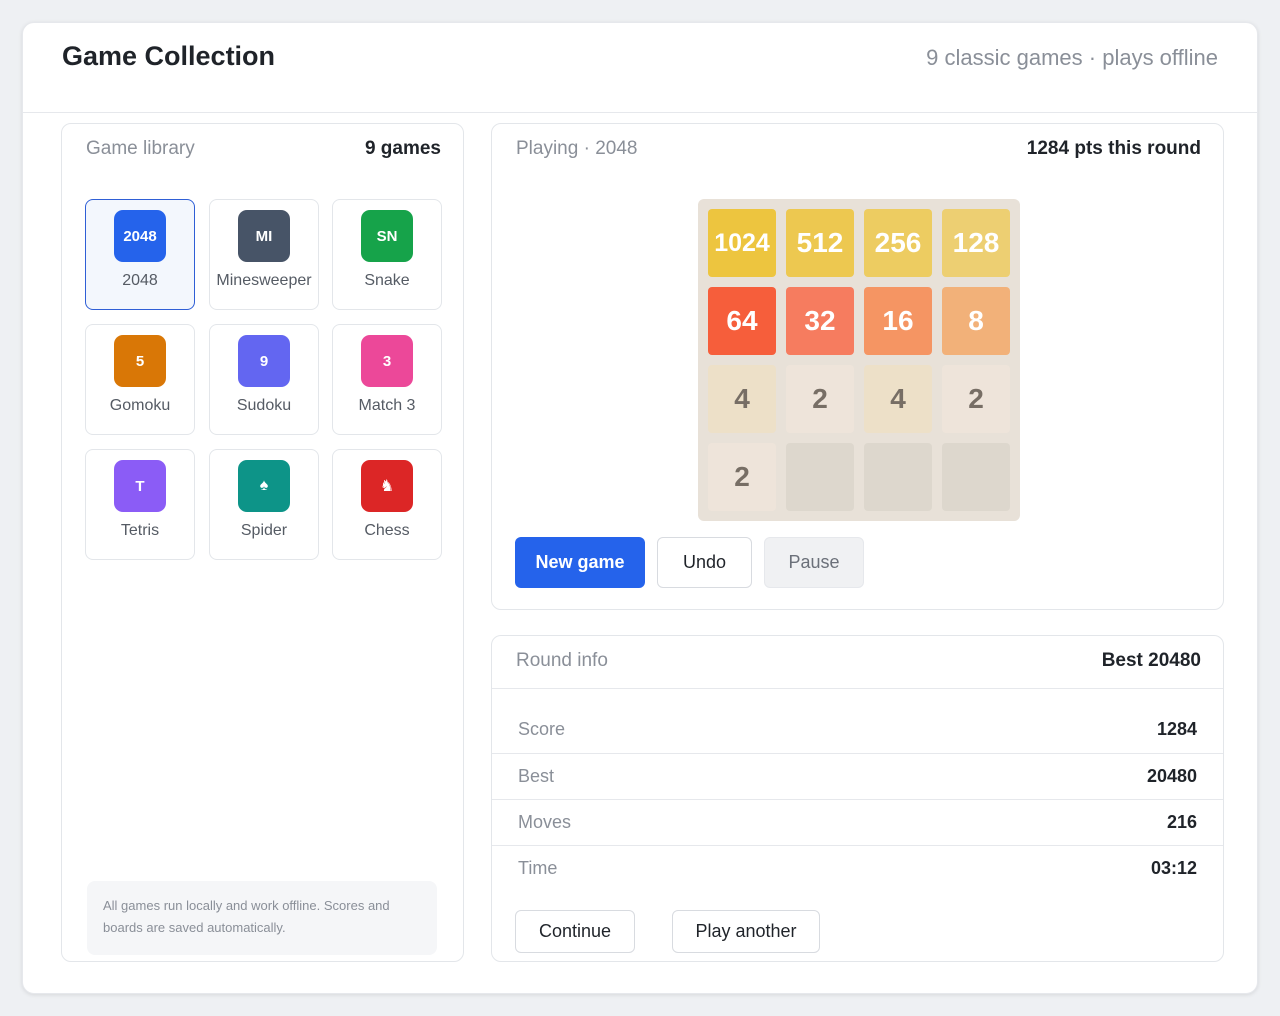 The width and height of the screenshot is (1280, 1016). I want to click on game-tile-gomoku: 5 Gomoku, so click(140, 379).